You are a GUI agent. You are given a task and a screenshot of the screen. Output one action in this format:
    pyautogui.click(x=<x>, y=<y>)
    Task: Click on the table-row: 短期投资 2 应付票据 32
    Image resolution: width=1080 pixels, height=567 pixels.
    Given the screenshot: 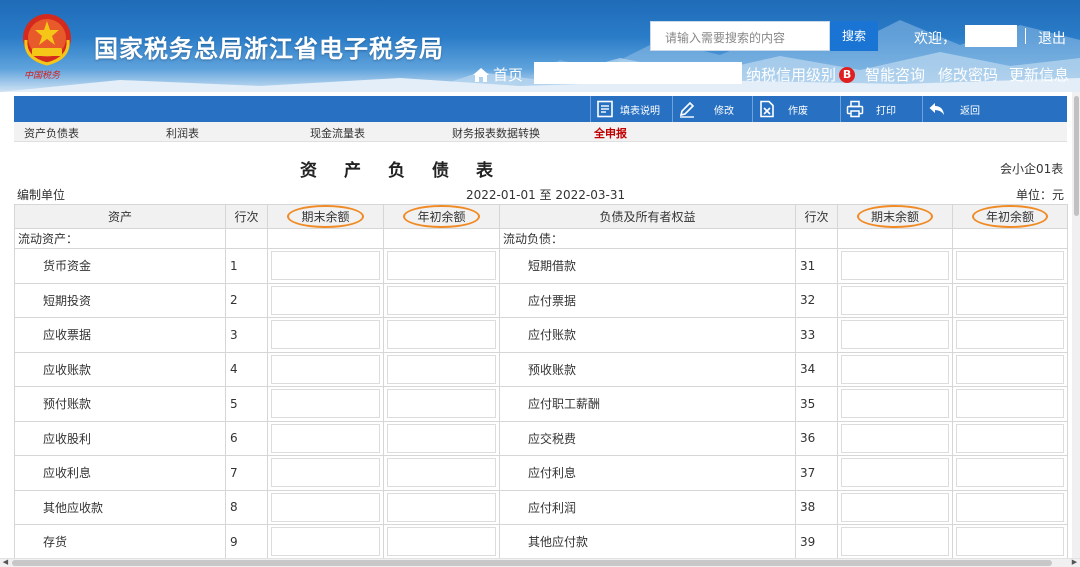 What is the action you would take?
    pyautogui.click(x=541, y=300)
    